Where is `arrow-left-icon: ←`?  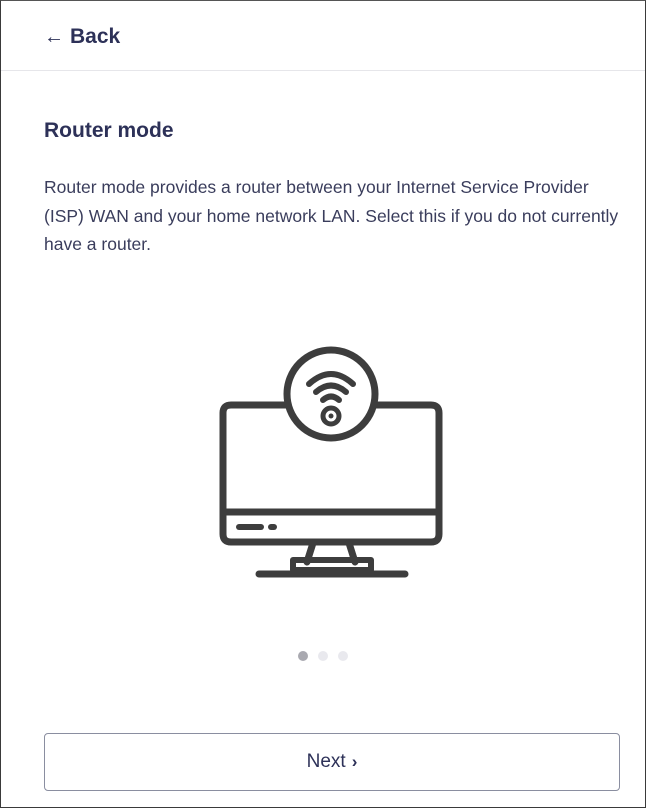 arrow-left-icon: ← is located at coordinates (54, 37).